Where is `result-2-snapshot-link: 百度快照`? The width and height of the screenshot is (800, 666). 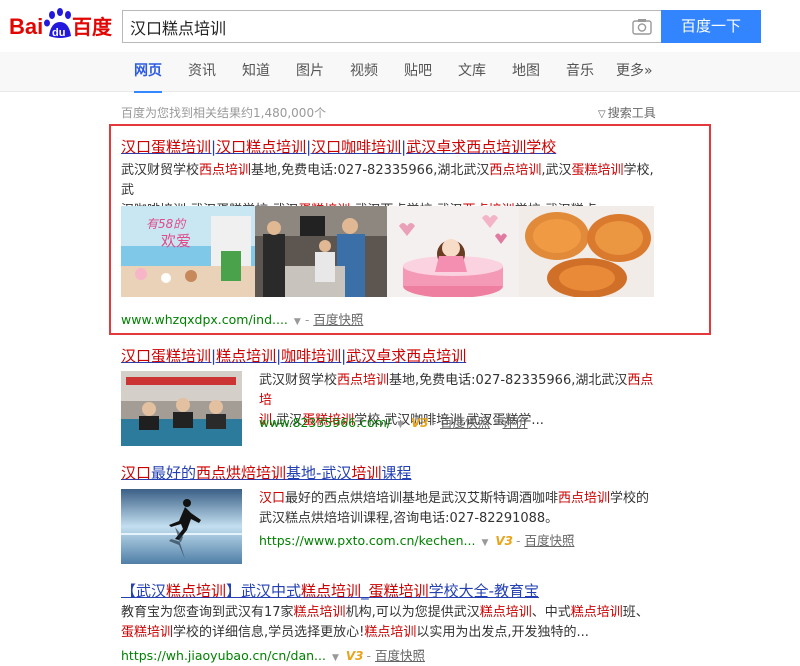
result-2-snapshot-link: 百度快照 is located at coordinates (465, 422).